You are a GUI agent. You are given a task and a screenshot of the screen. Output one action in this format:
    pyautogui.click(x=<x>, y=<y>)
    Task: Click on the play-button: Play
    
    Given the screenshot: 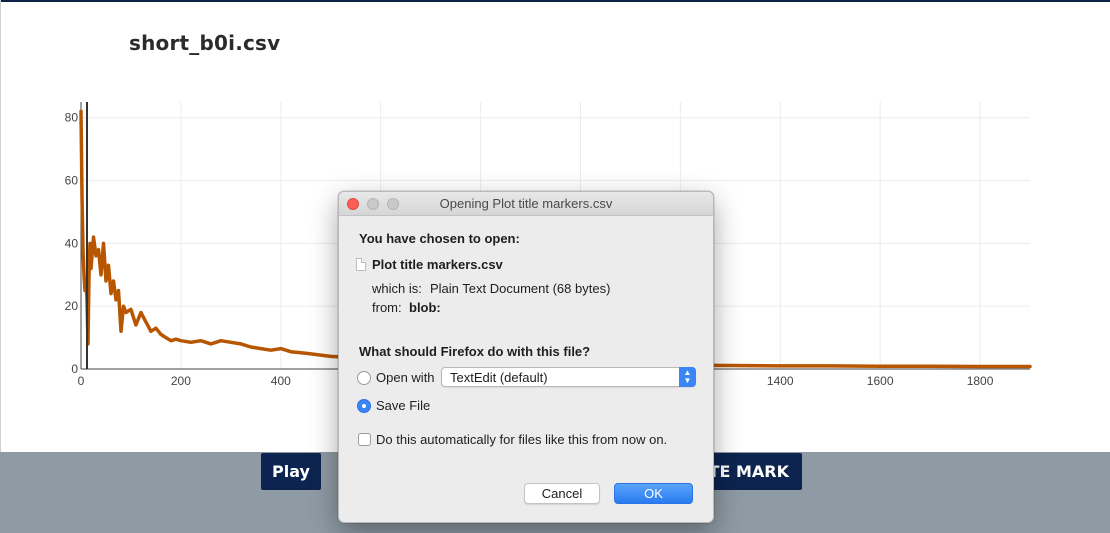 What is the action you would take?
    pyautogui.click(x=291, y=471)
    